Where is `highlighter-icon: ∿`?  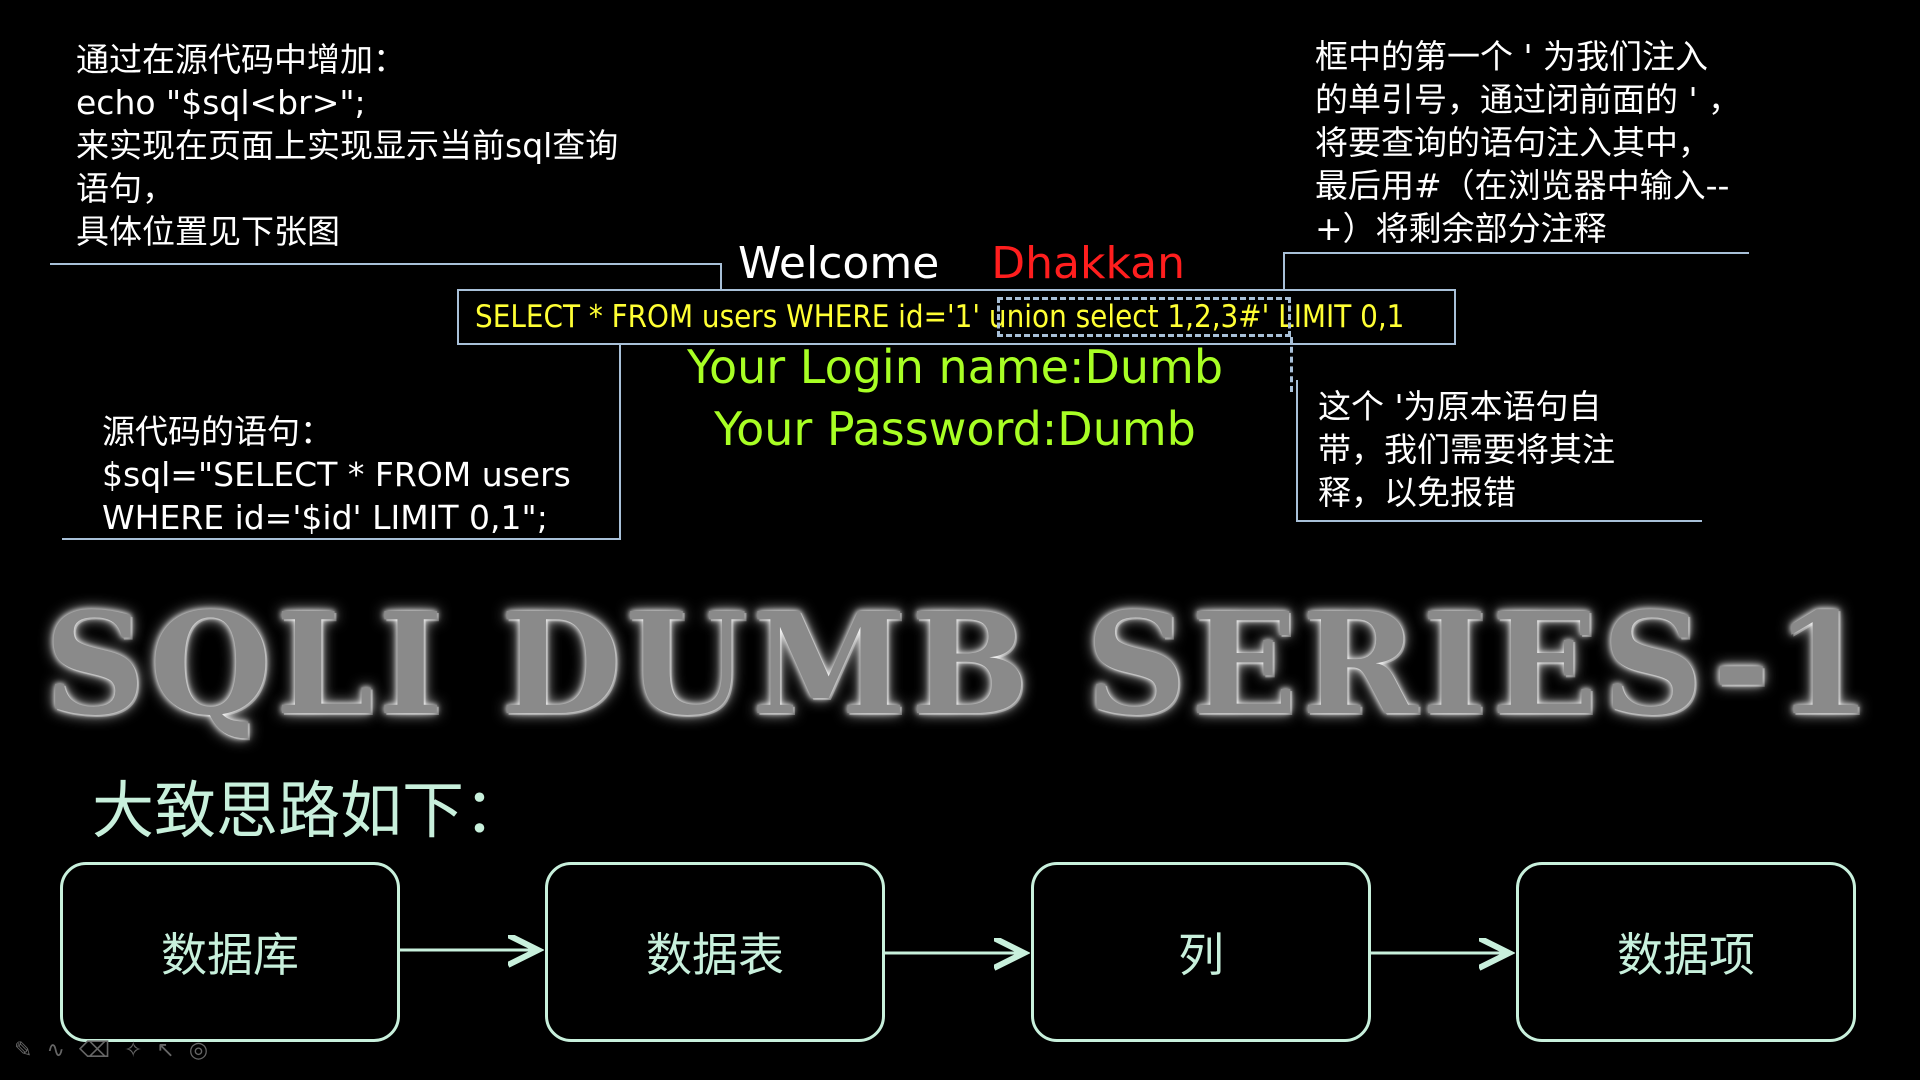 highlighter-icon: ∿ is located at coordinates (55, 1050).